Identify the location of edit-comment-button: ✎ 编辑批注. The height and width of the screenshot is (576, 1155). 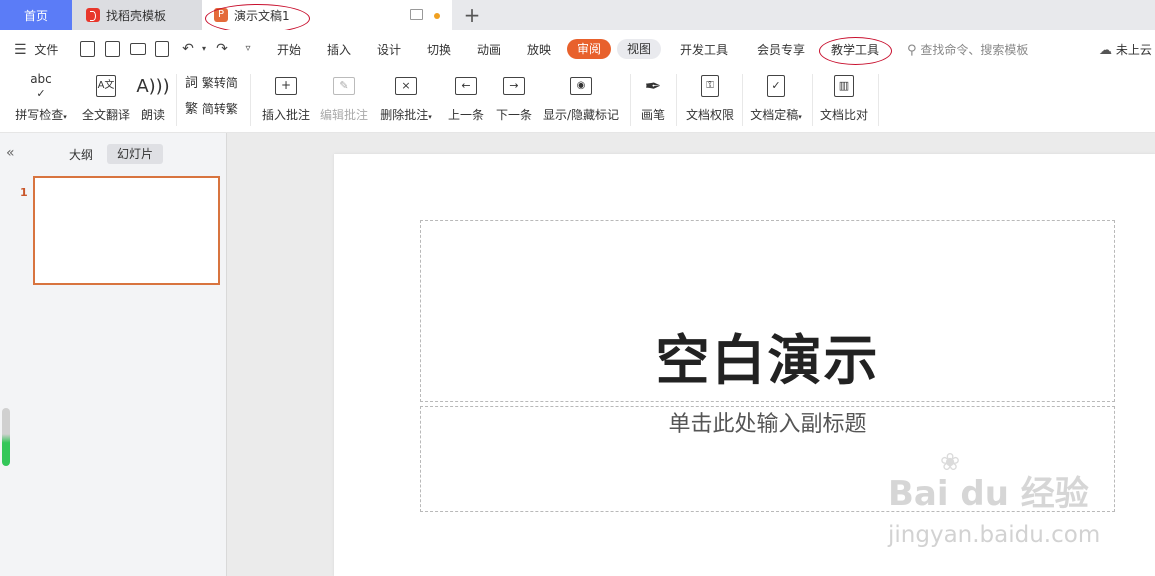
(344, 98).